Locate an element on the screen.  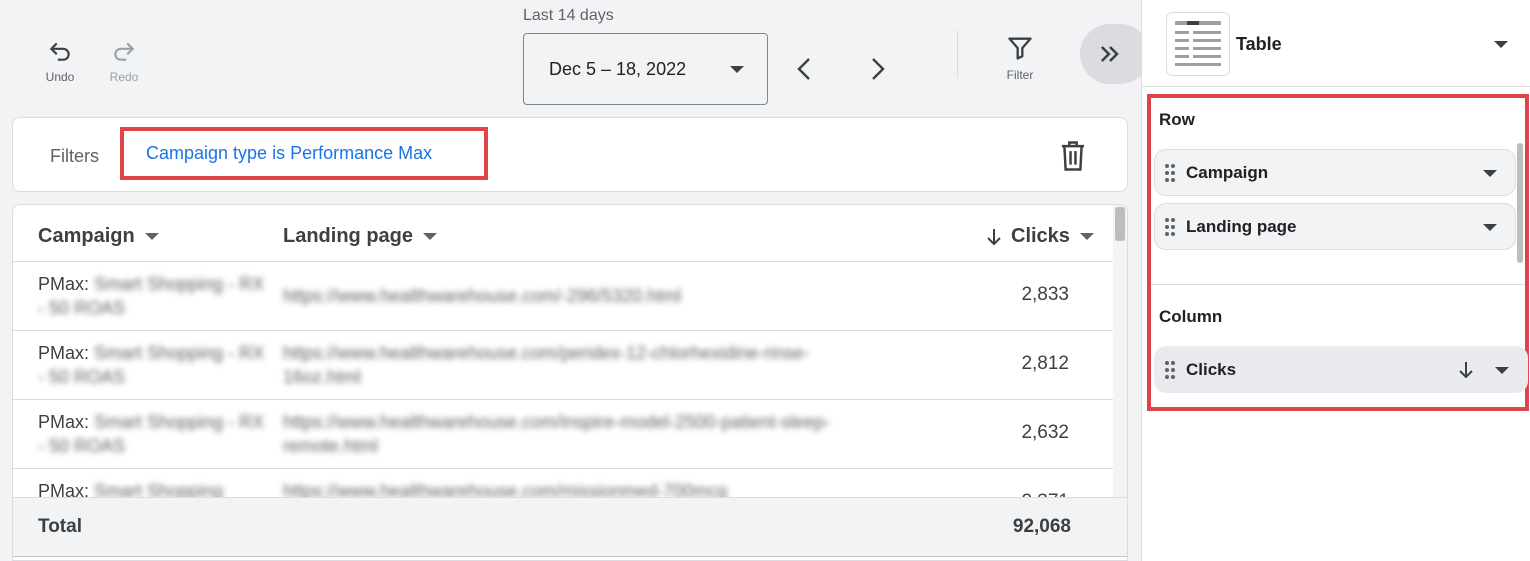
clicks-cell: 2,833 is located at coordinates (1045, 294).